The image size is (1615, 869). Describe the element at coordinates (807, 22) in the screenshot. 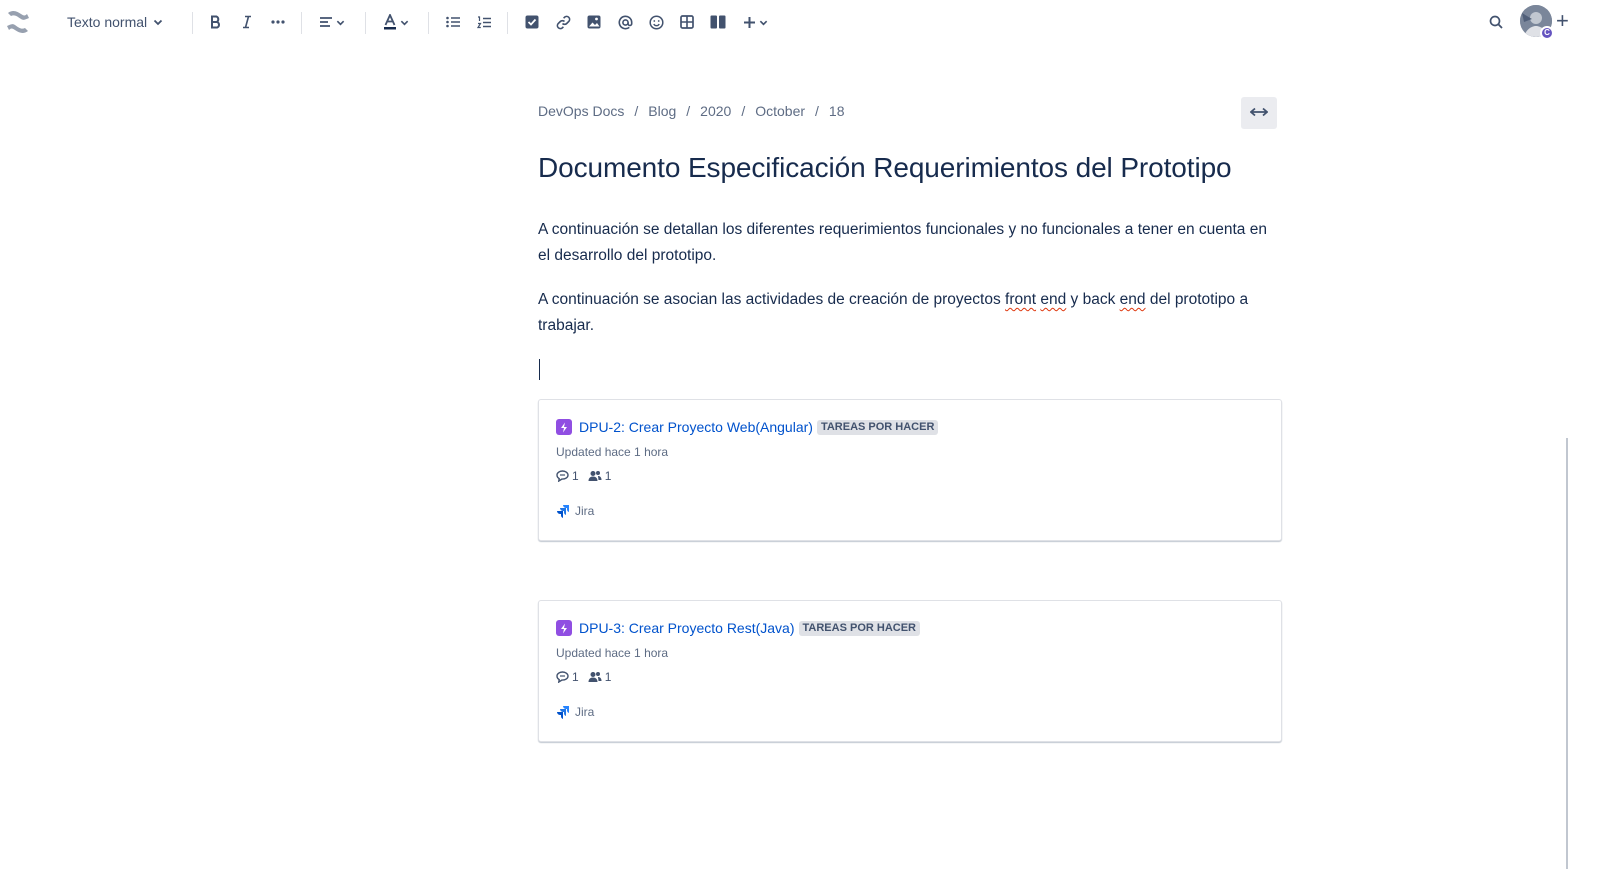

I see `editor-toolbar: Texto normal C +` at that location.